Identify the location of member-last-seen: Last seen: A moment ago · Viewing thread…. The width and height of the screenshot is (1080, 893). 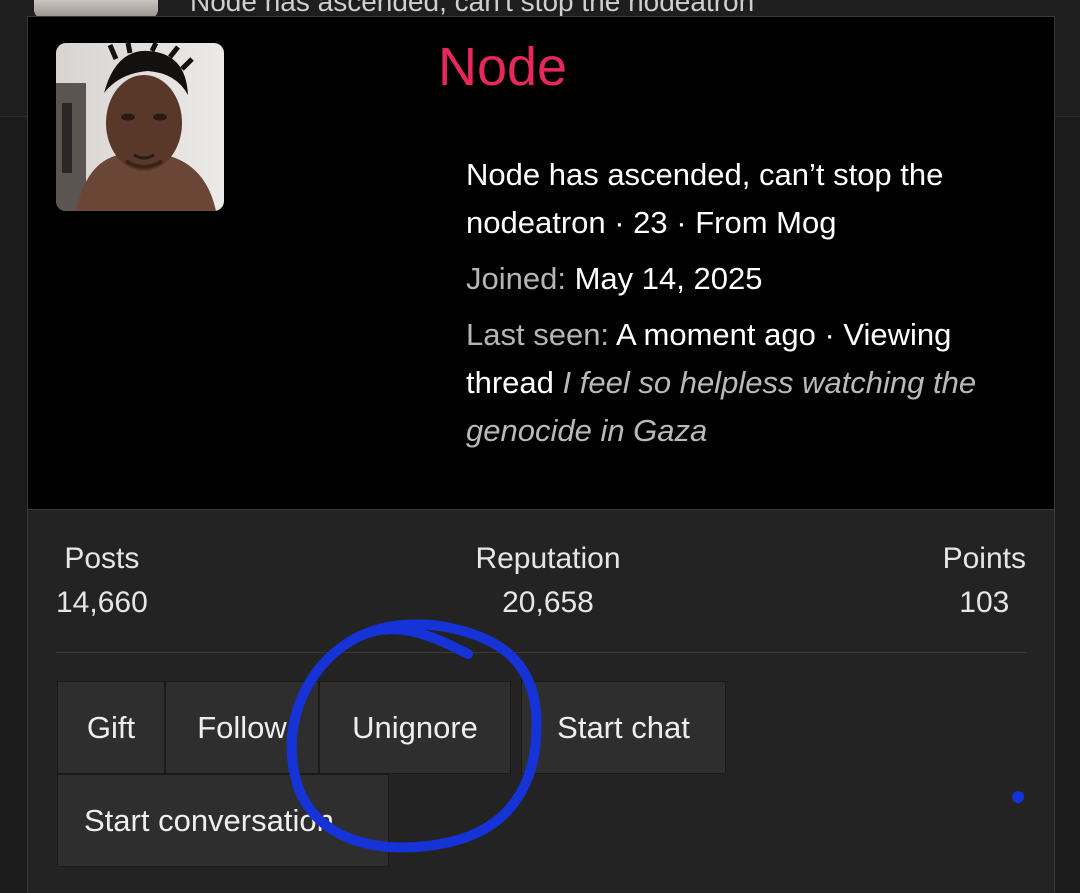
(746, 383).